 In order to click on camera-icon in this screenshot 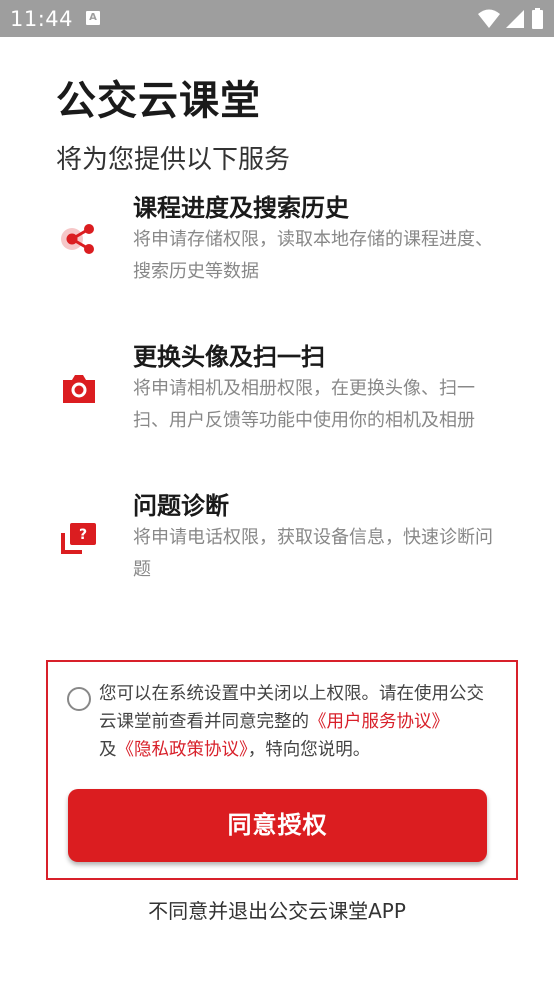, I will do `click(79, 389)`.